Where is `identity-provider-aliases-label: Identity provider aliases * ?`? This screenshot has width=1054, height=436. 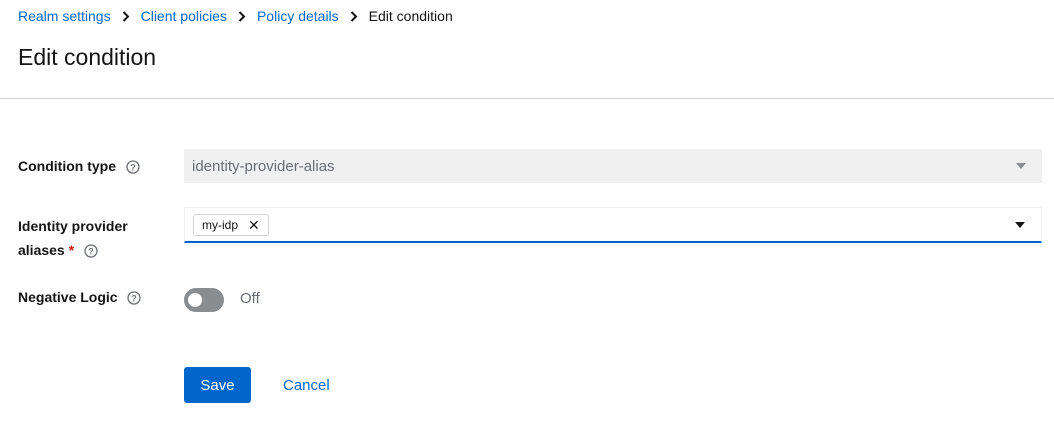 identity-provider-aliases-label: Identity provider aliases * ? is located at coordinates (73, 238).